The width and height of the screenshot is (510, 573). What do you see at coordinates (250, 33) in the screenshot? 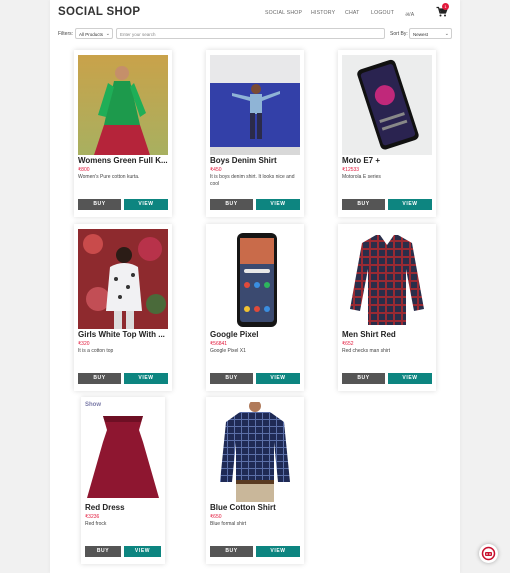
I see `search-input: Enter your search` at bounding box center [250, 33].